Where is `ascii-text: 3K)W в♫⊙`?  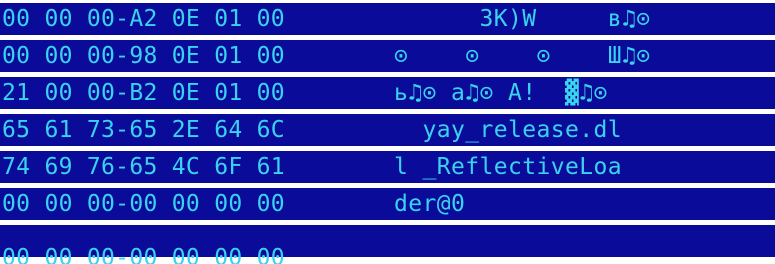 ascii-text: 3K)W в♫⊙ is located at coordinates (522, 19).